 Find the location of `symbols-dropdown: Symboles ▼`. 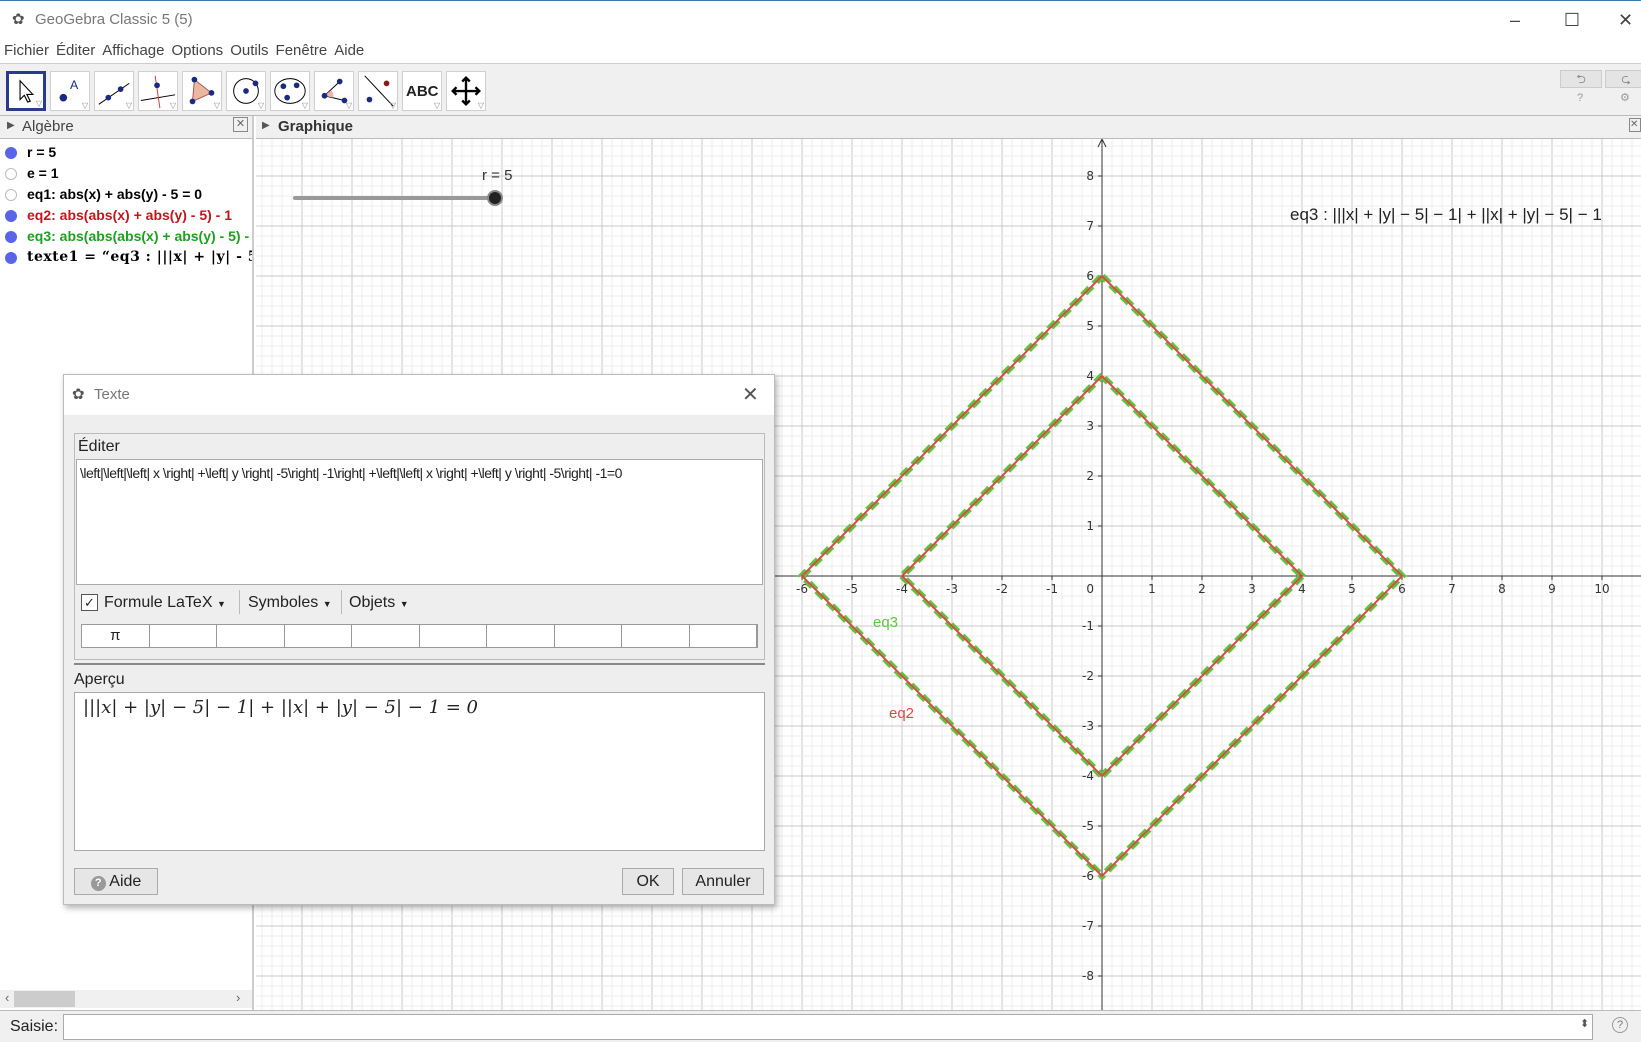

symbols-dropdown: Symboles ▼ is located at coordinates (290, 603).